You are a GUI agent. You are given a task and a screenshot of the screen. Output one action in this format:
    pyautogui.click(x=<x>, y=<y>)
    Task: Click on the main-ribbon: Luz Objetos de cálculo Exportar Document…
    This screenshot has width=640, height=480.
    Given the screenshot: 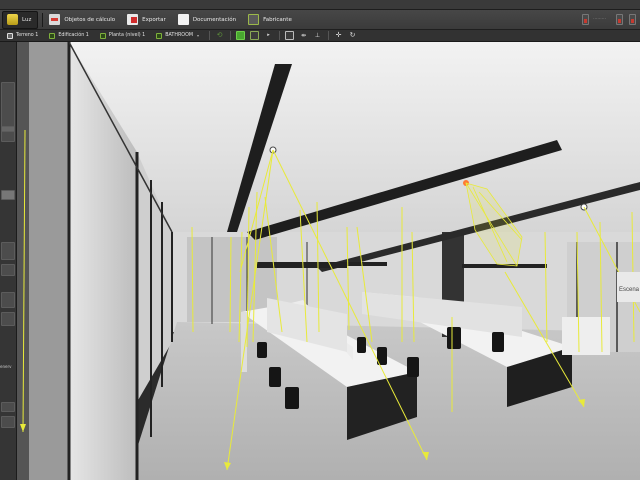 What is the action you would take?
    pyautogui.click(x=320, y=20)
    